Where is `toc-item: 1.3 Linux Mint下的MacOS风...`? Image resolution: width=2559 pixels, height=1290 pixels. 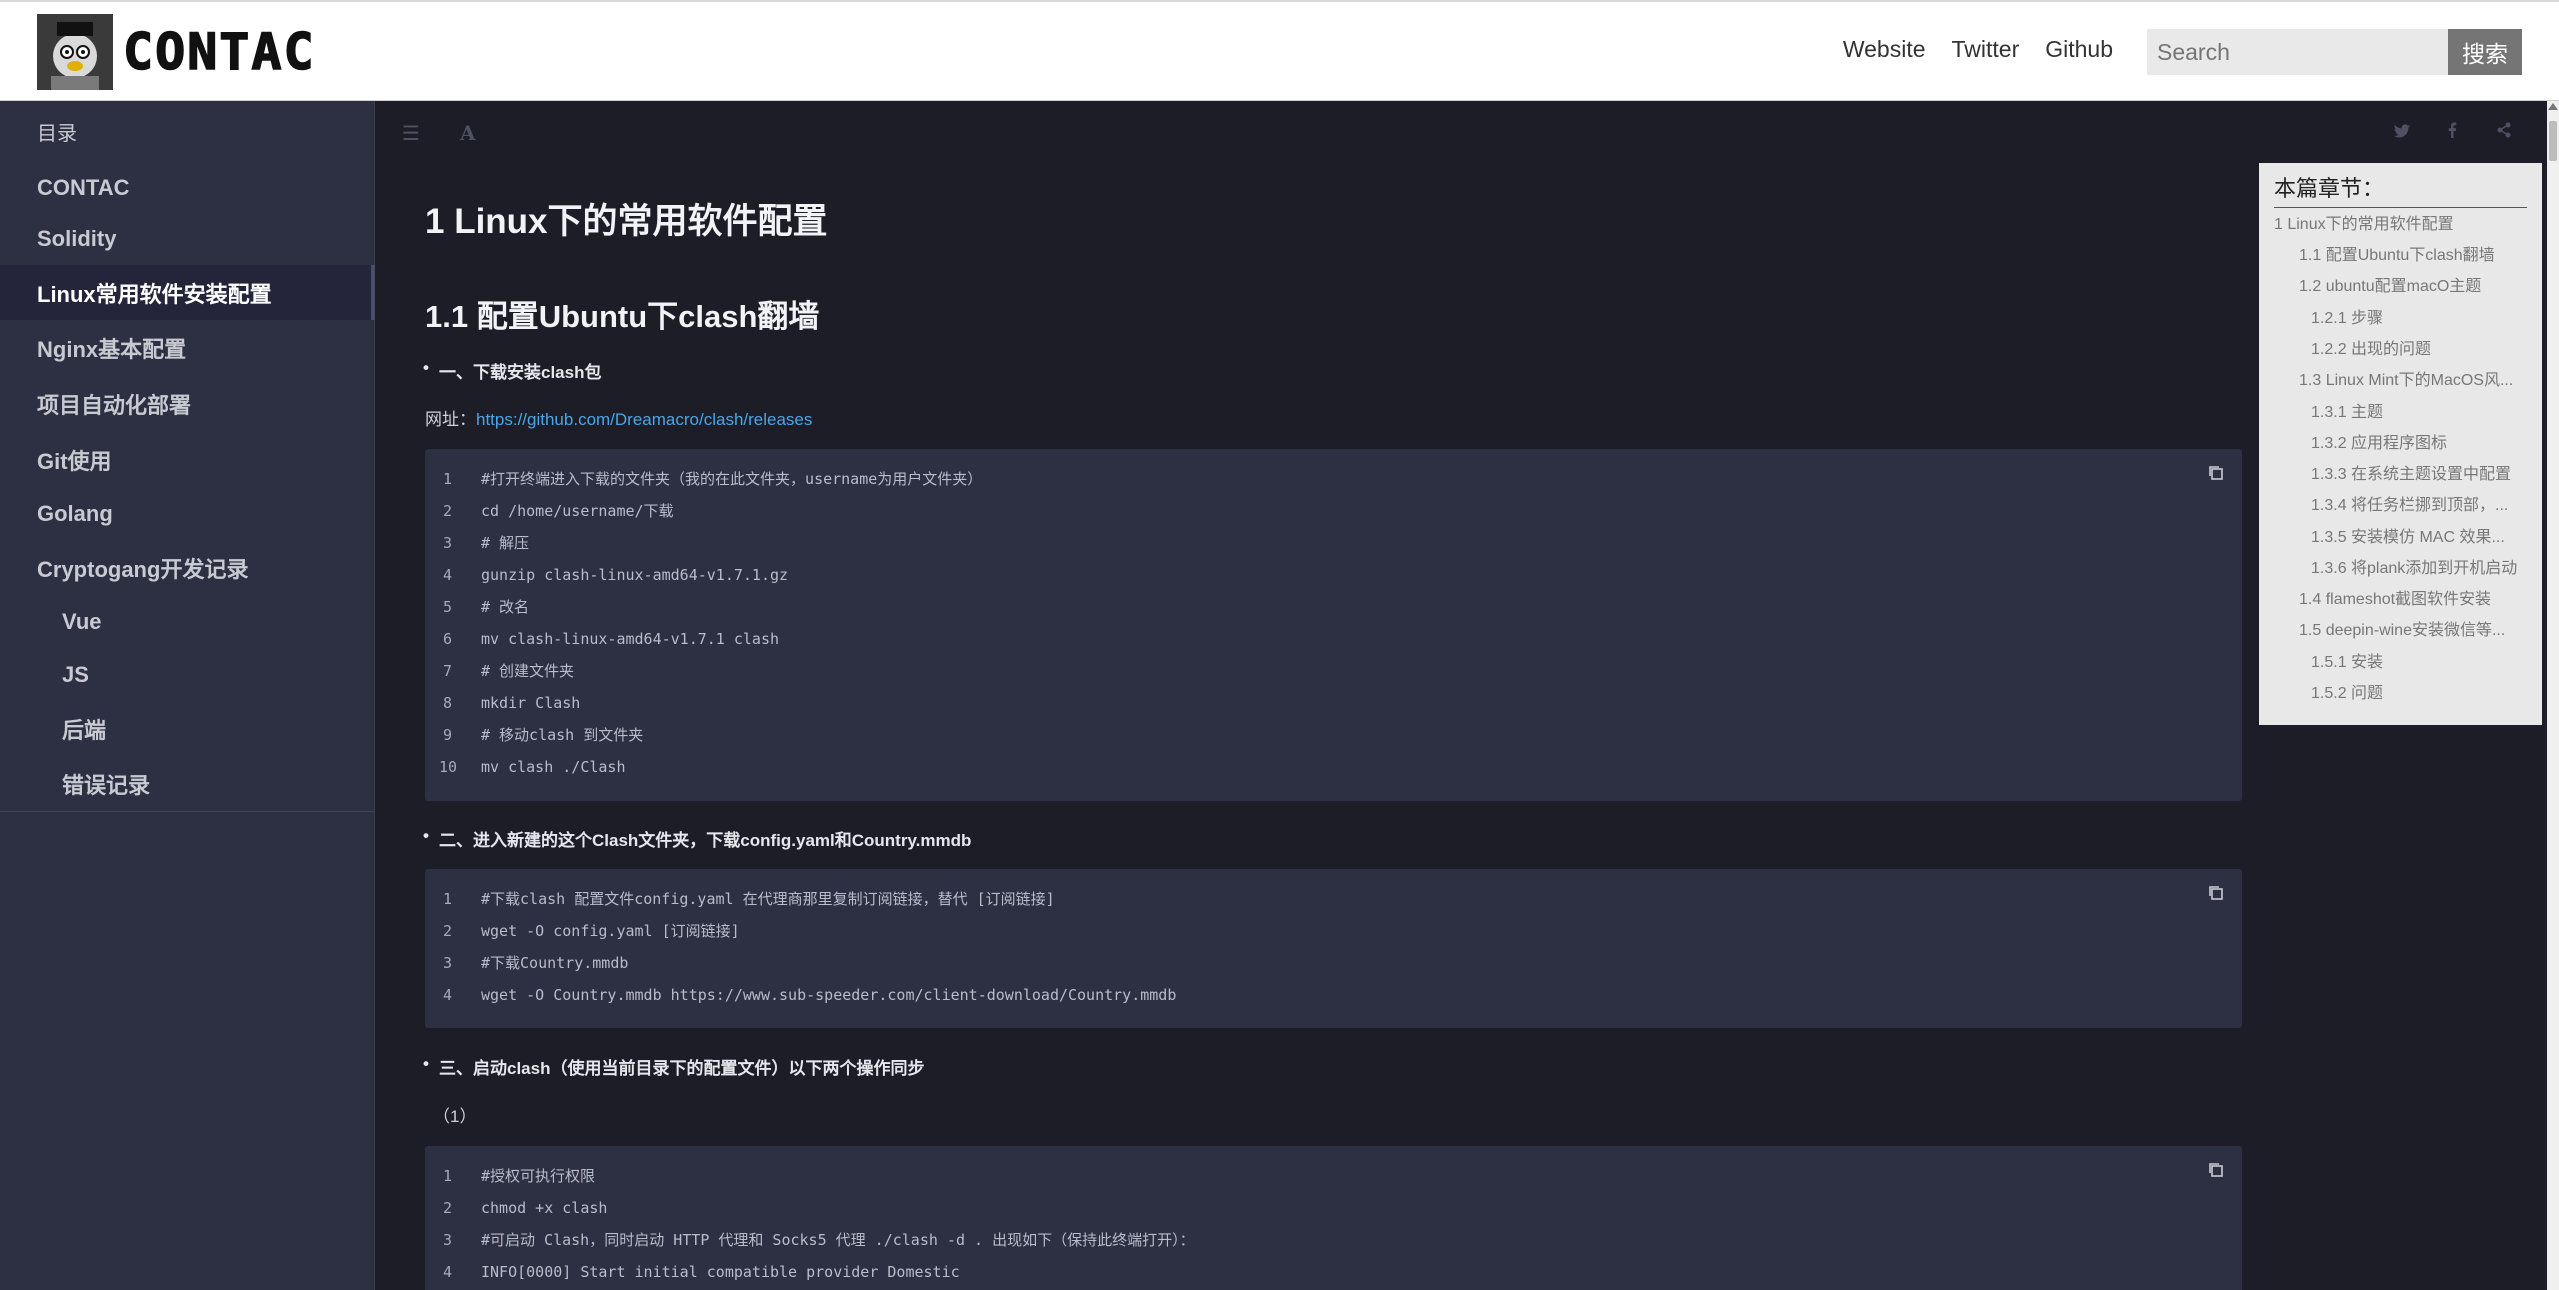
toc-item: 1.3 Linux Mint下的MacOS风... is located at coordinates (2416, 381).